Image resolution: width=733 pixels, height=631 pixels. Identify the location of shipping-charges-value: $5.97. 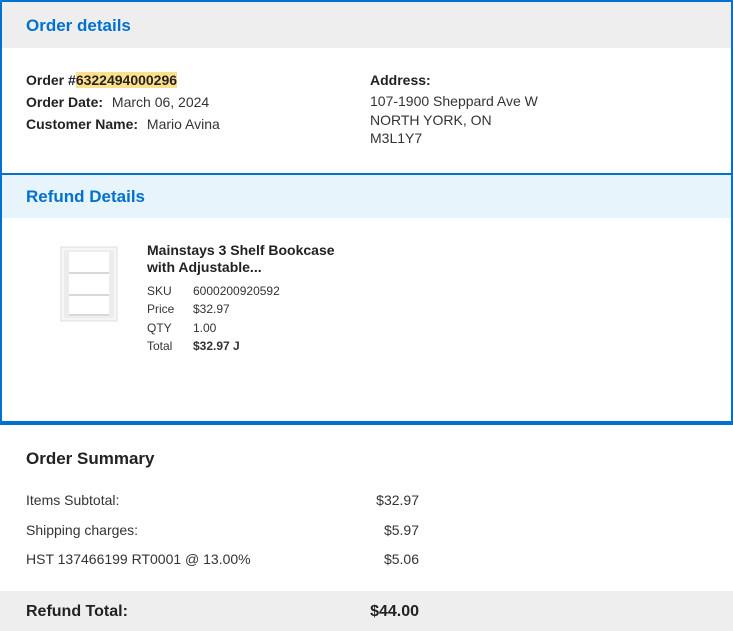
(401, 530).